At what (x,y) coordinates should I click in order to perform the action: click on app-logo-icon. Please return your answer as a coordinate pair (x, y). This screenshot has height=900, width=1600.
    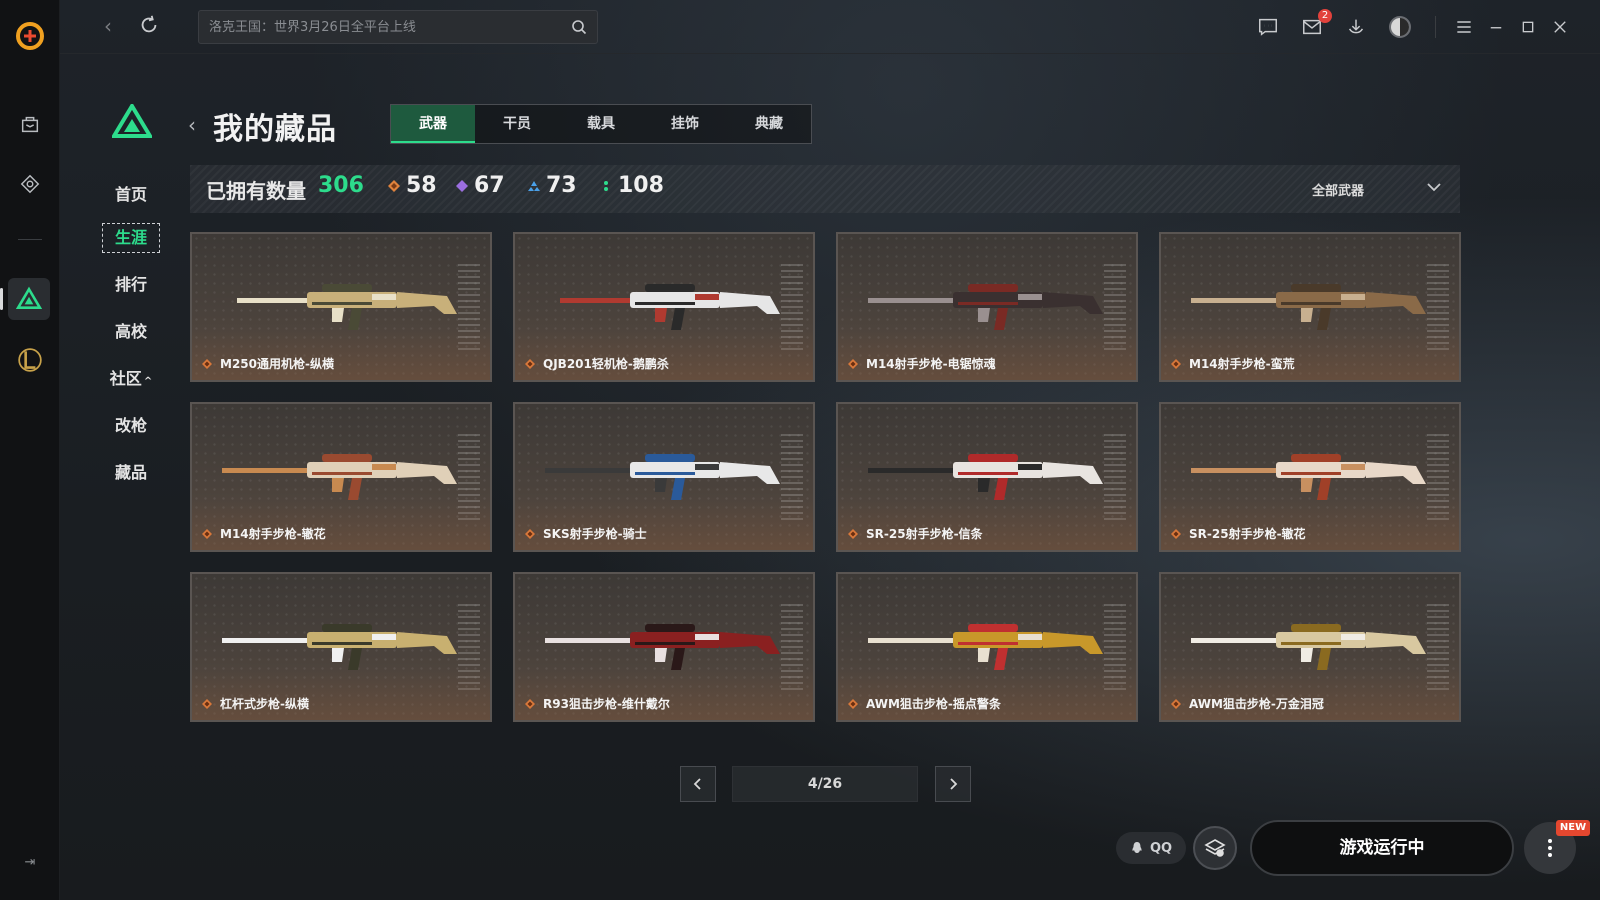
    Looking at the image, I should click on (30, 36).